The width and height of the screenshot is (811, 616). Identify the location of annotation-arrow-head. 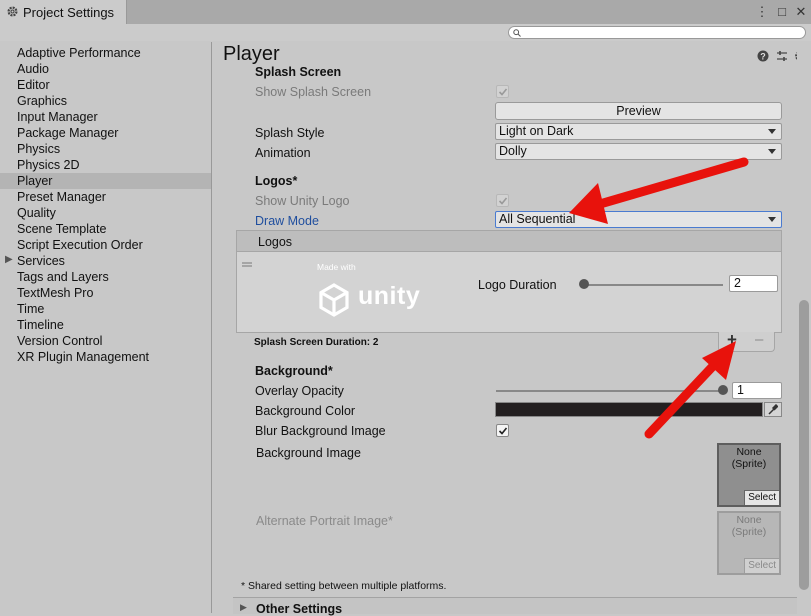
(588, 203).